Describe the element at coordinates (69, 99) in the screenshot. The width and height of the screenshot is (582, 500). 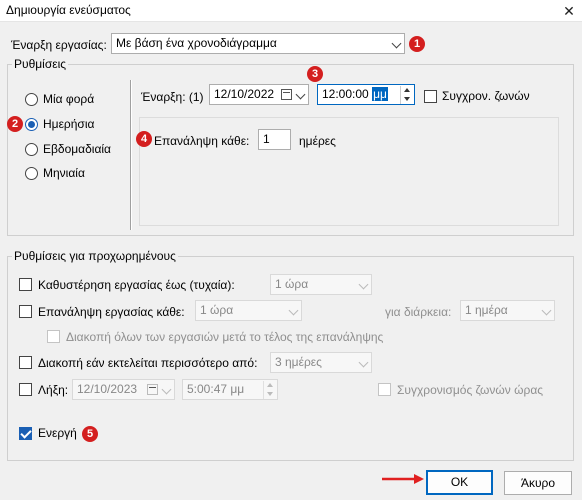
I see `radio-once-label: Μία φορά` at that location.